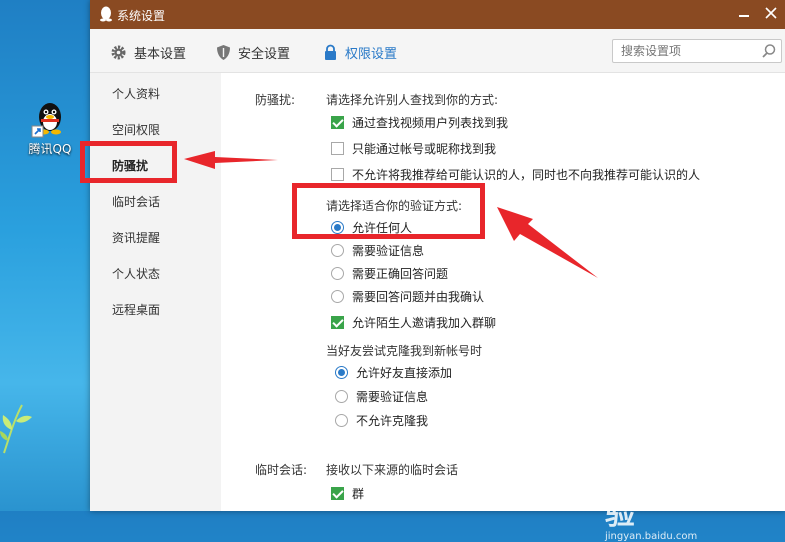  What do you see at coordinates (651, 536) in the screenshot?
I see `watermark-url: jingyan.baidu.com` at bounding box center [651, 536].